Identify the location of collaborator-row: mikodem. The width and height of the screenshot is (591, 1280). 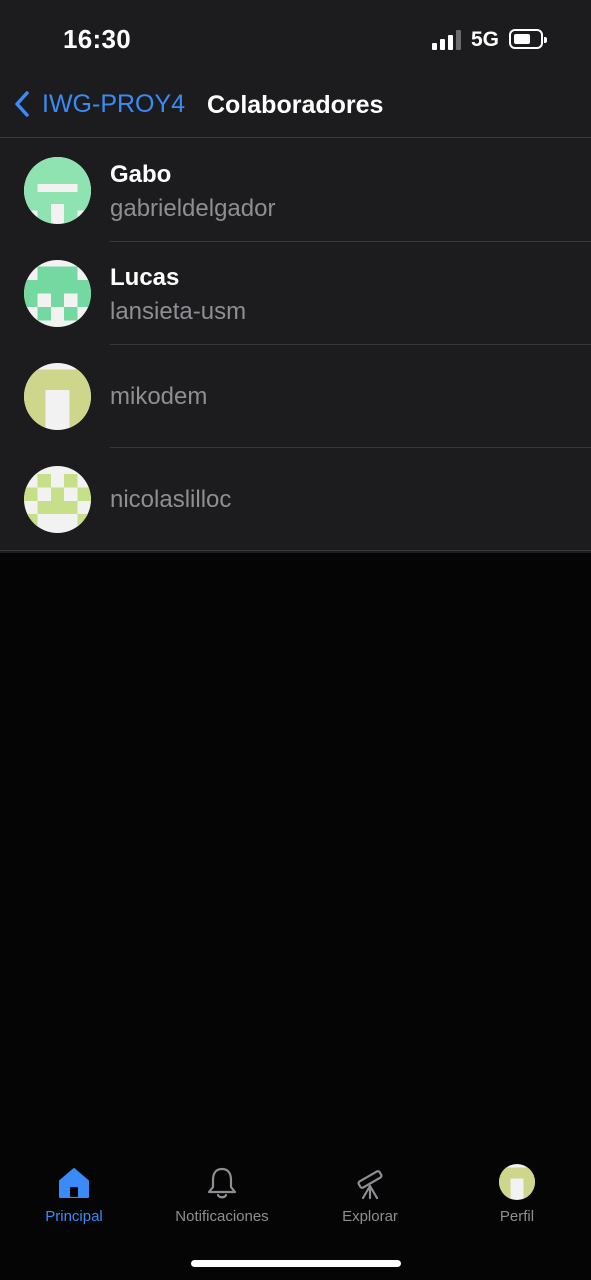
(295, 396).